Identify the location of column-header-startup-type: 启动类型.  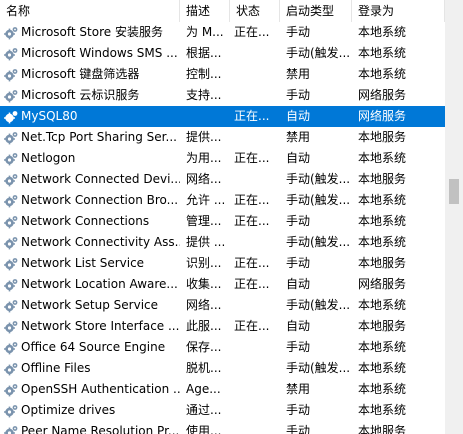
(316, 11).